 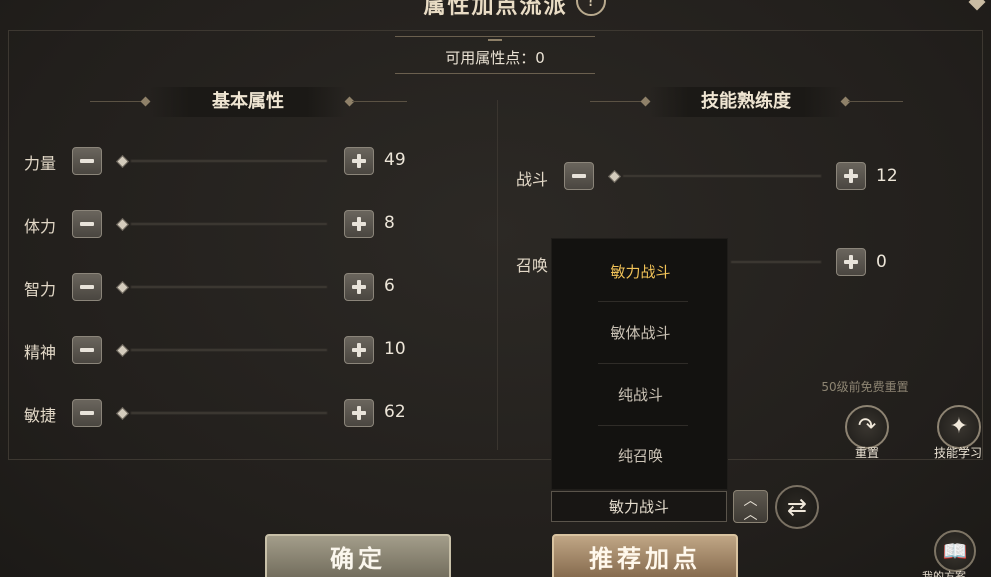 I want to click on stat-value: 6, so click(x=389, y=286).